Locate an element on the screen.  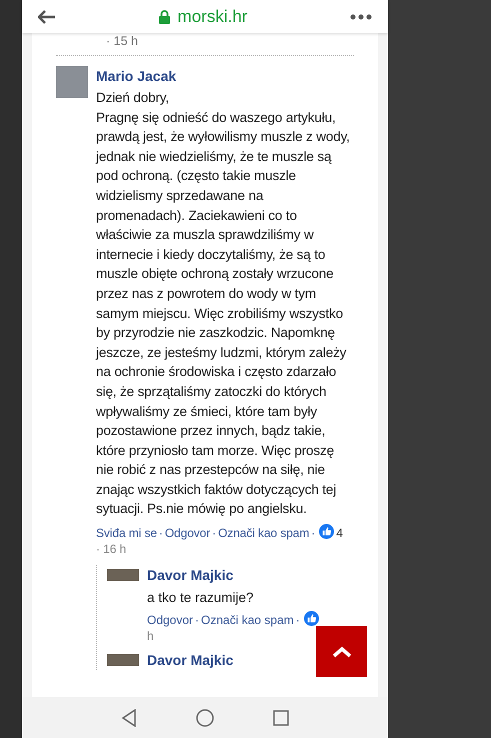
home-circle-icon is located at coordinates (205, 717).